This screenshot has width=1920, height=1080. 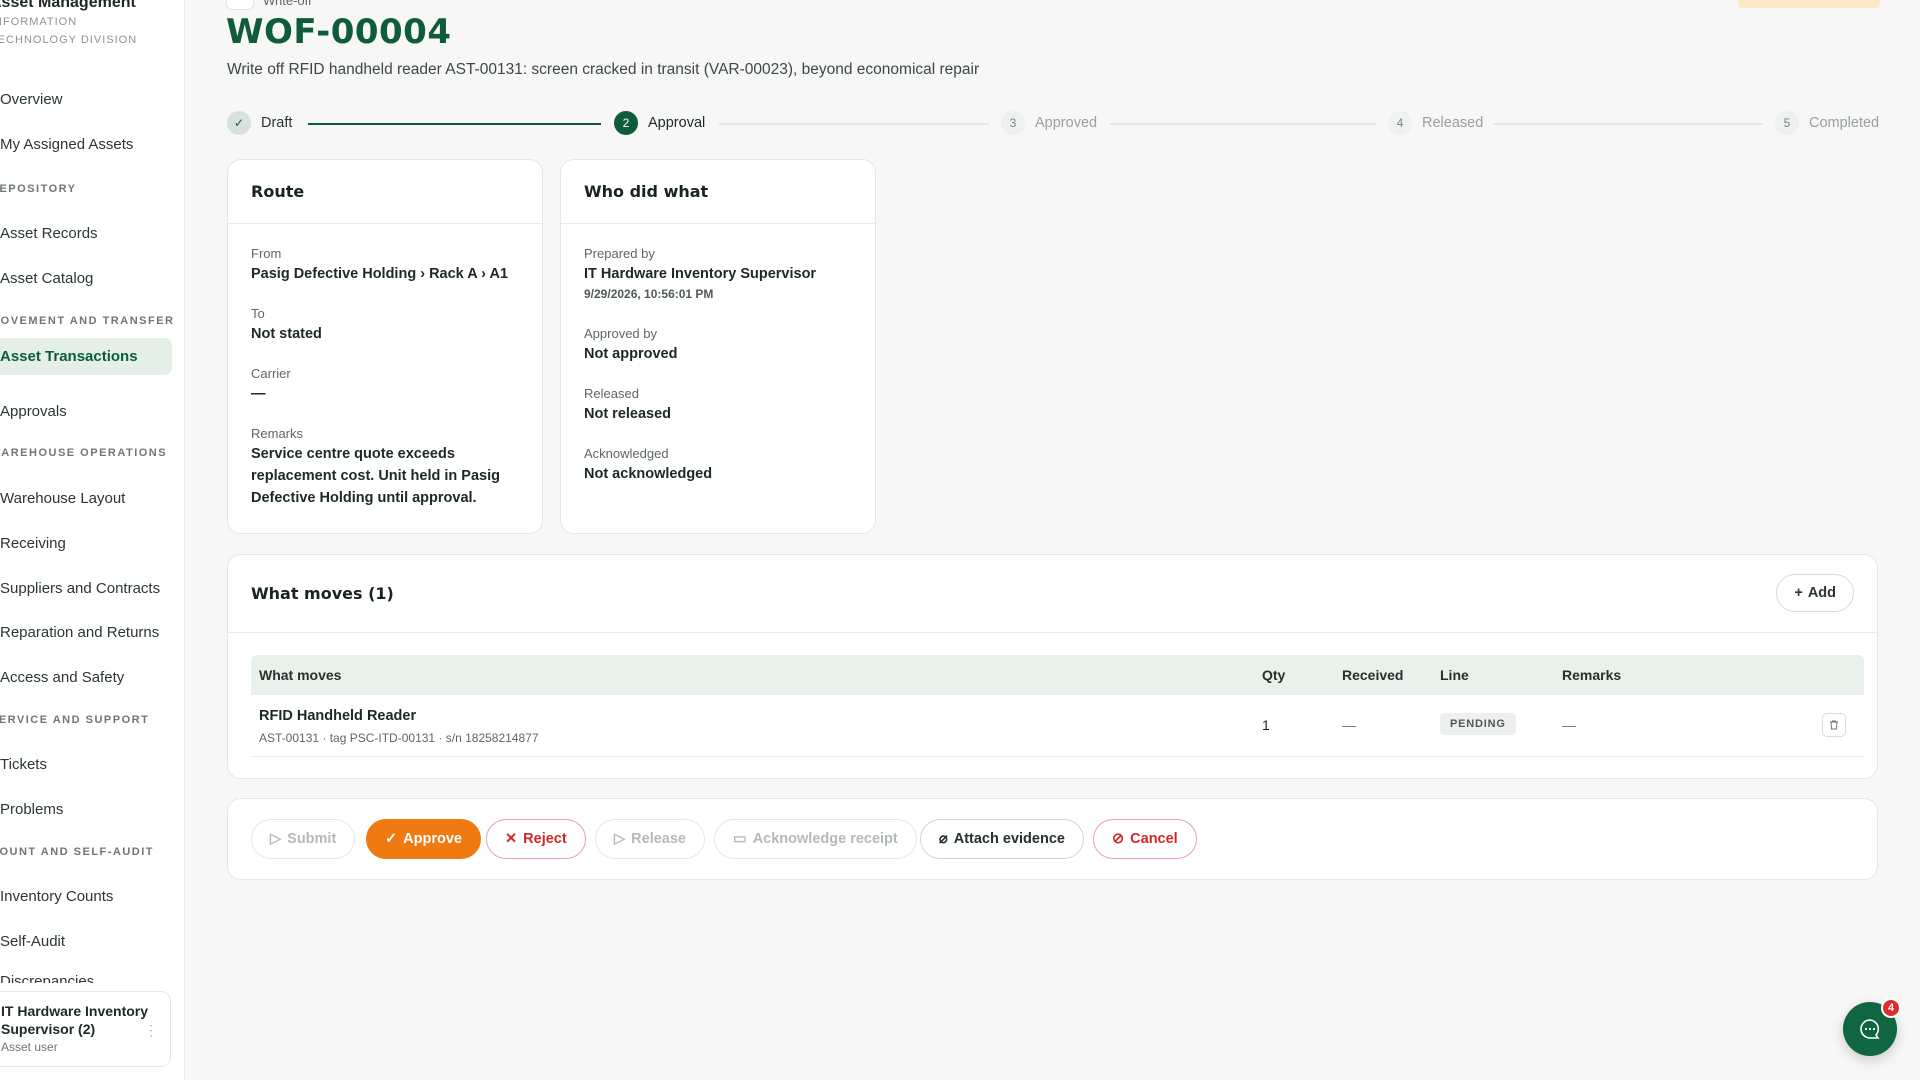 What do you see at coordinates (631, 354) in the screenshot?
I see `field-value: Not approved` at bounding box center [631, 354].